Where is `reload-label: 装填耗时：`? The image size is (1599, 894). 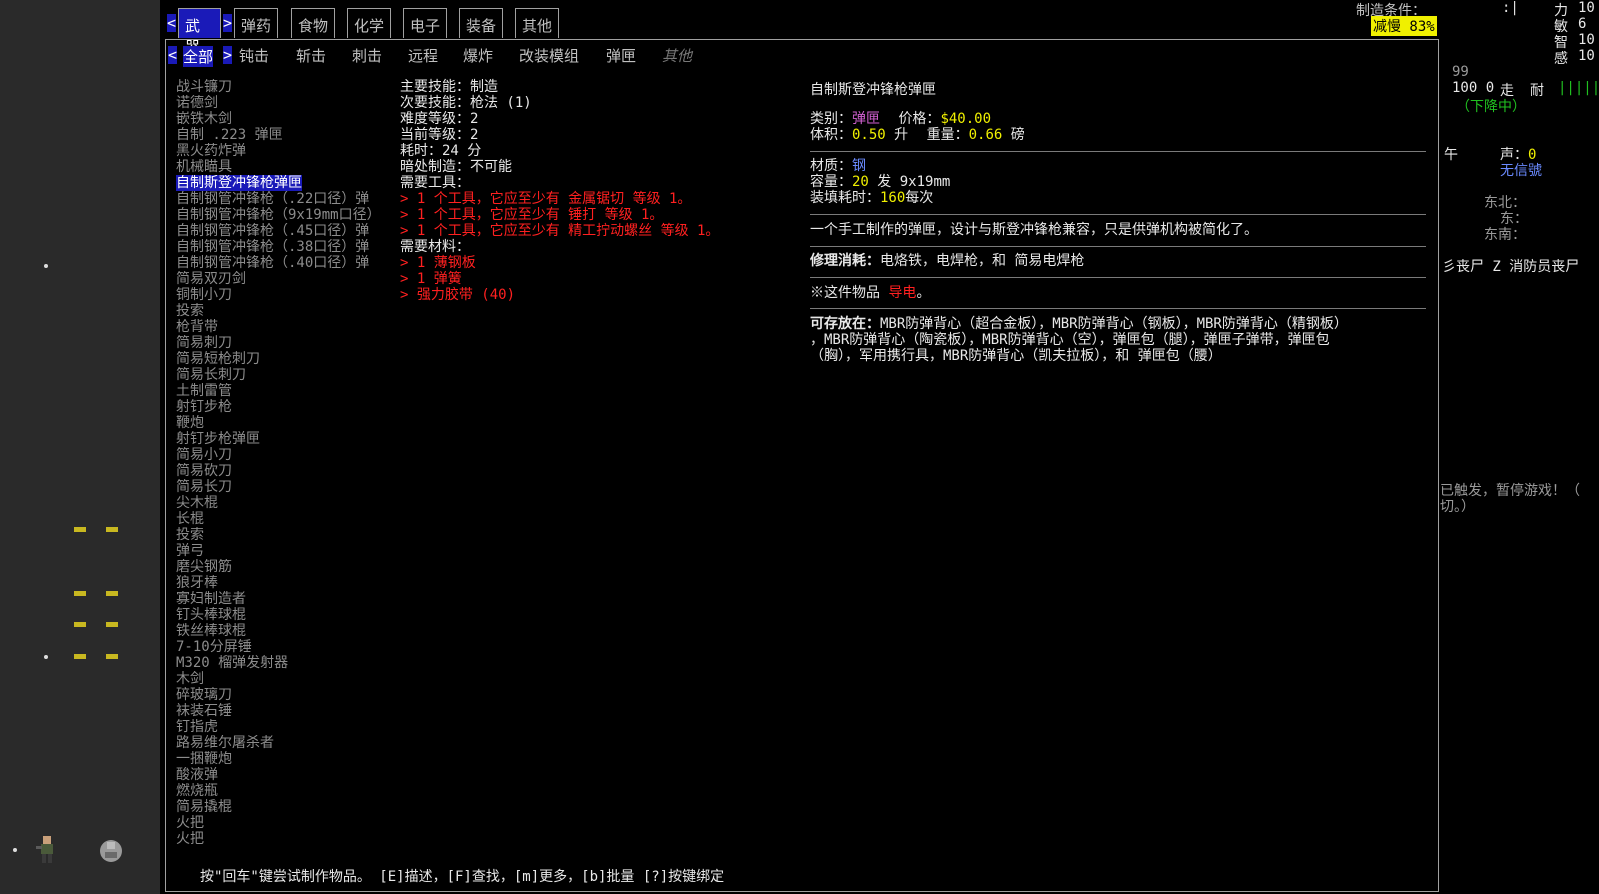
reload-label: 装填耗时： is located at coordinates (845, 198).